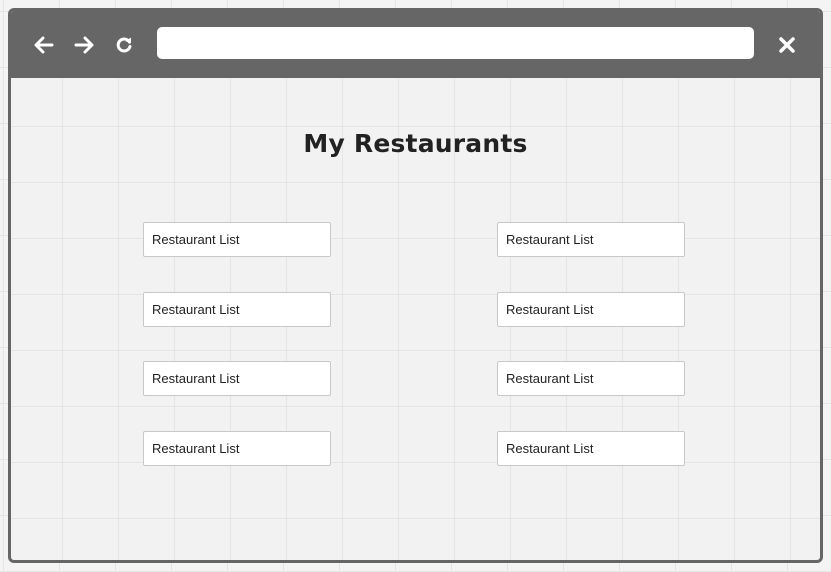 This screenshot has width=831, height=572. I want to click on reload-icon, so click(124, 45).